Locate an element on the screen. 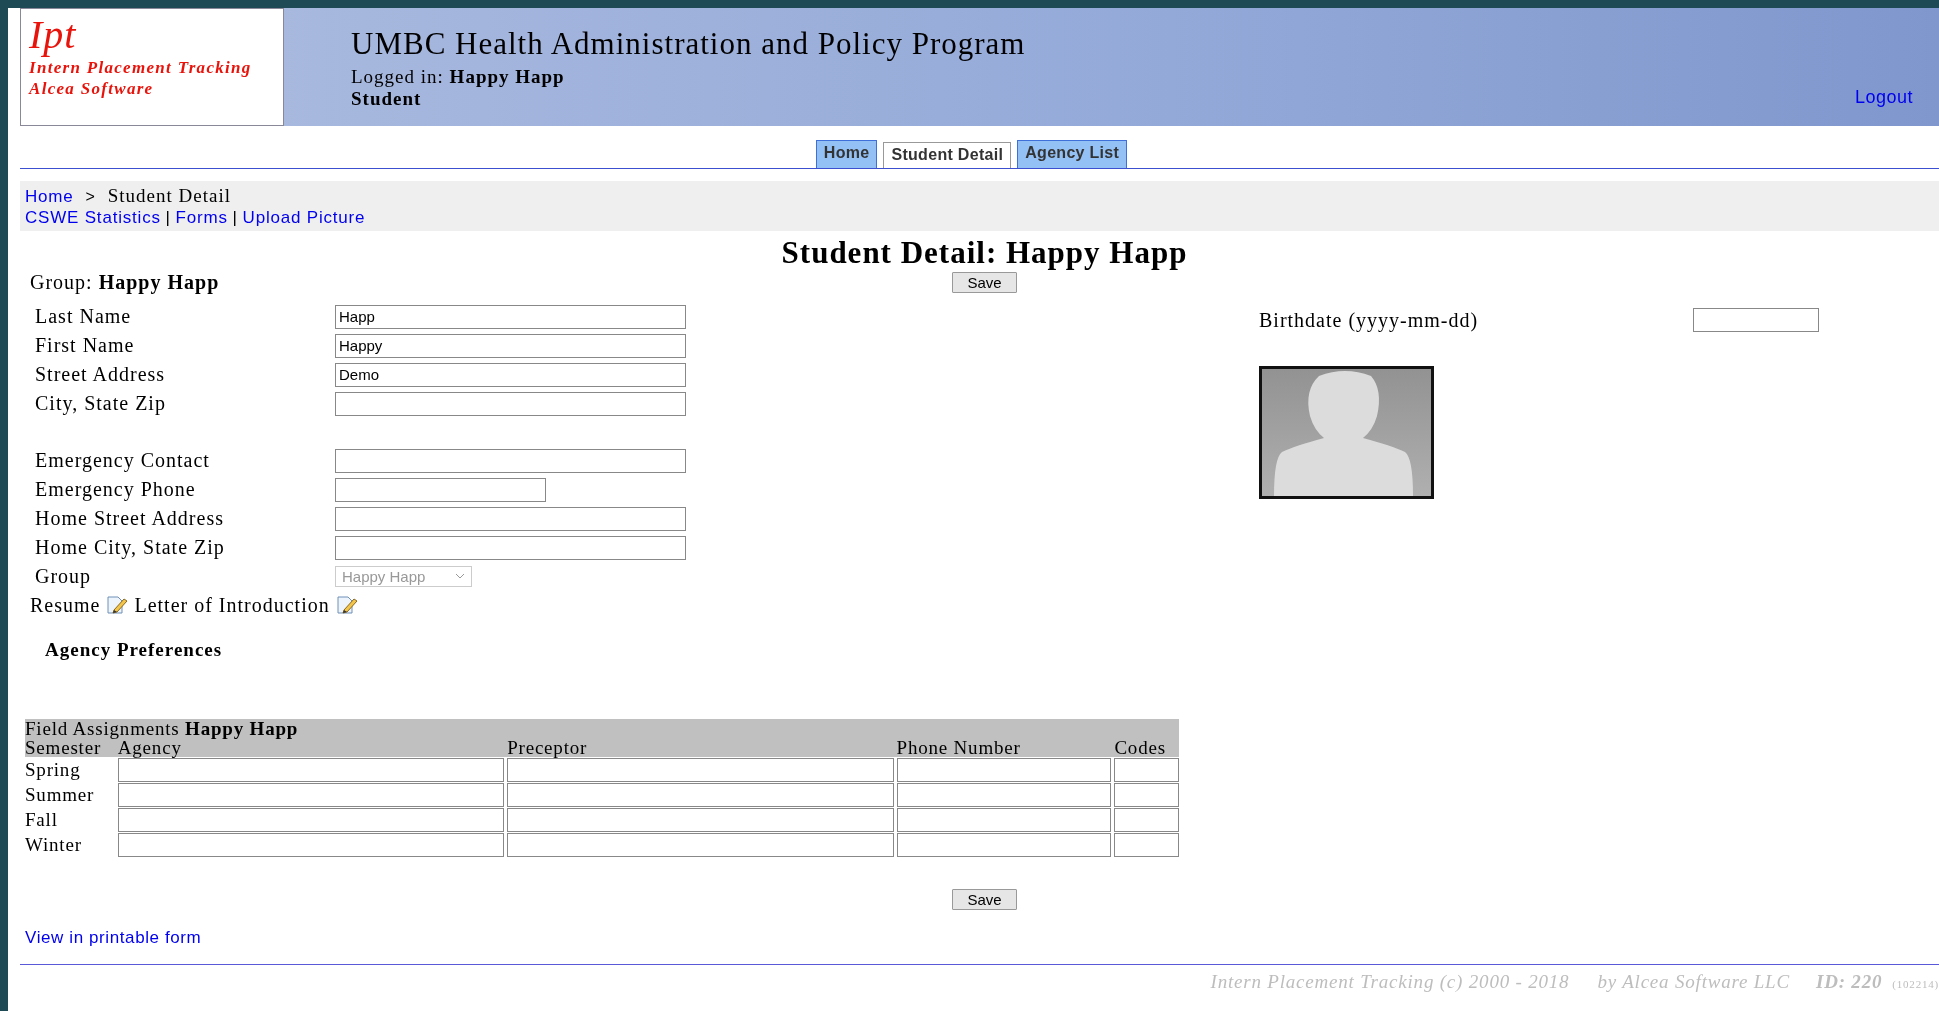 The height and width of the screenshot is (1011, 1939). logo-text: Alcea Software is located at coordinates (91, 88).